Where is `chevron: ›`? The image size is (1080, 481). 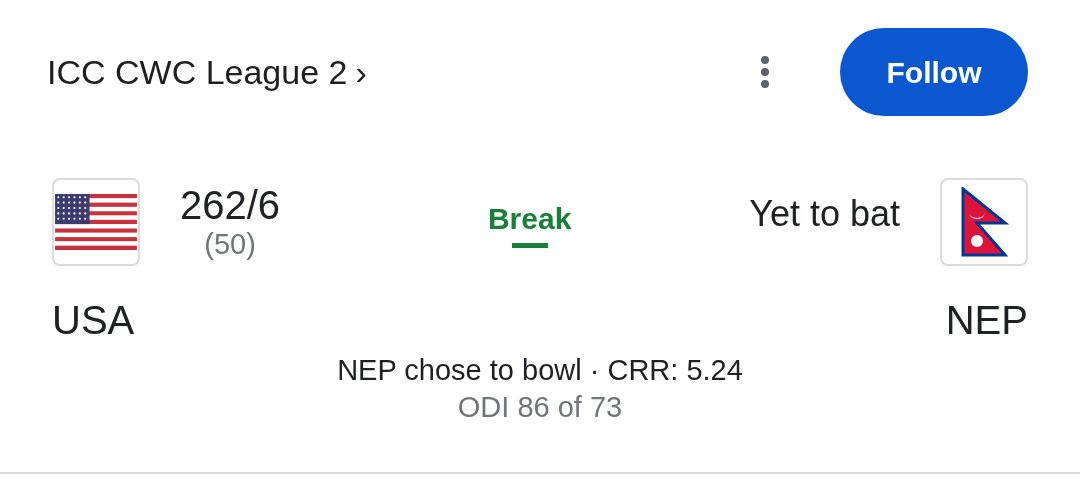
chevron: › is located at coordinates (361, 72).